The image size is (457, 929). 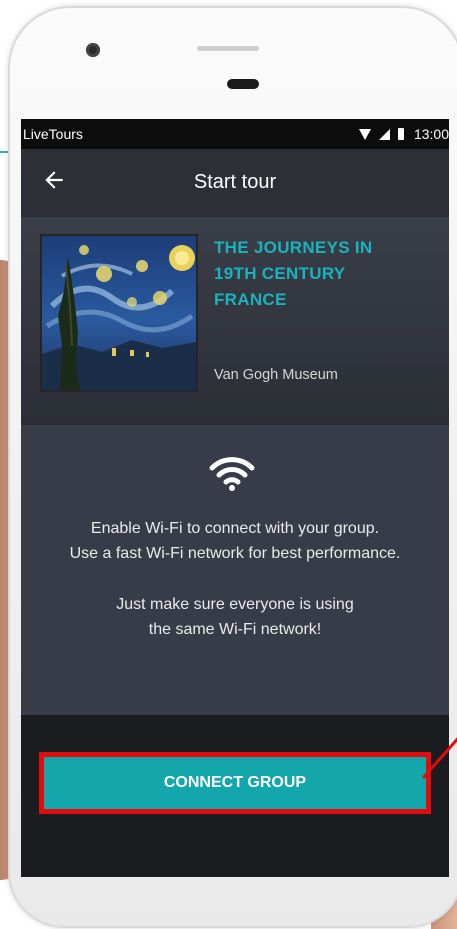 What do you see at coordinates (243, 84) in the screenshot?
I see `earpiece` at bounding box center [243, 84].